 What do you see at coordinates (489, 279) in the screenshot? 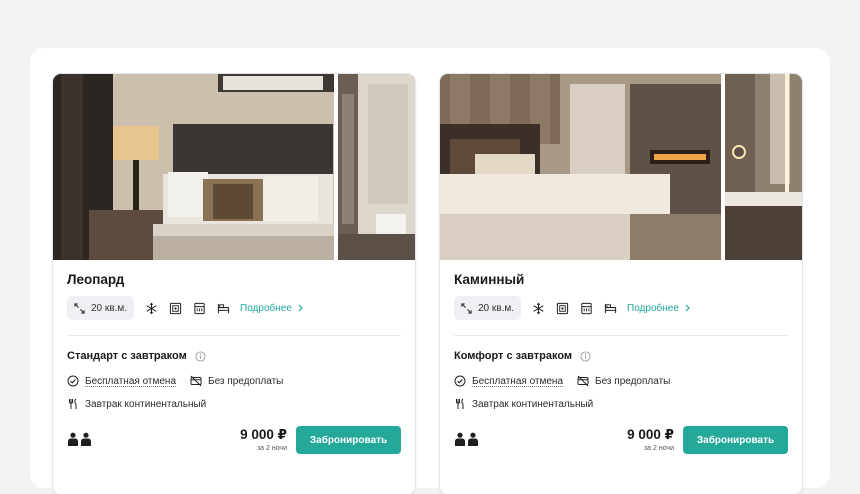
I see `room-title: Каминный` at bounding box center [489, 279].